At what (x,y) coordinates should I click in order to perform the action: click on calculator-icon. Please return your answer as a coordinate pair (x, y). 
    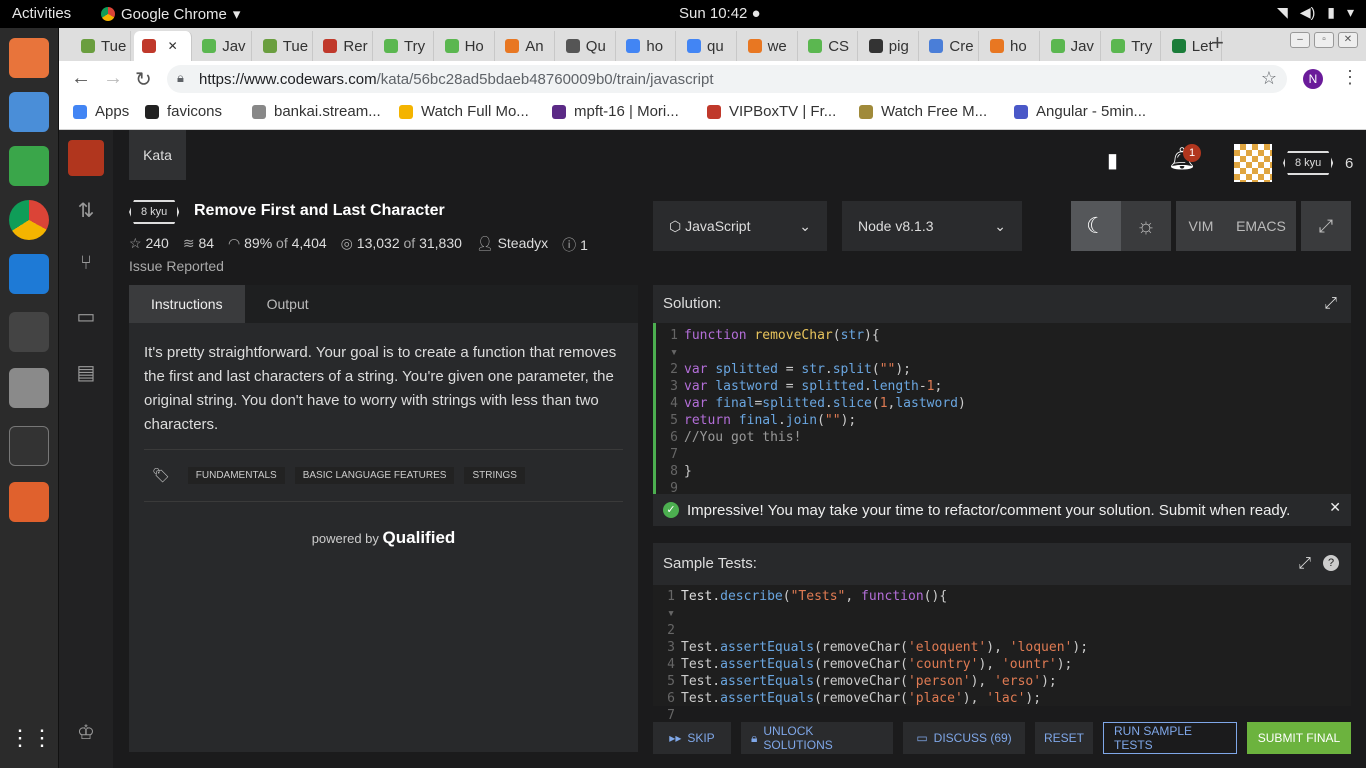
    Looking at the image, I should click on (29, 58).